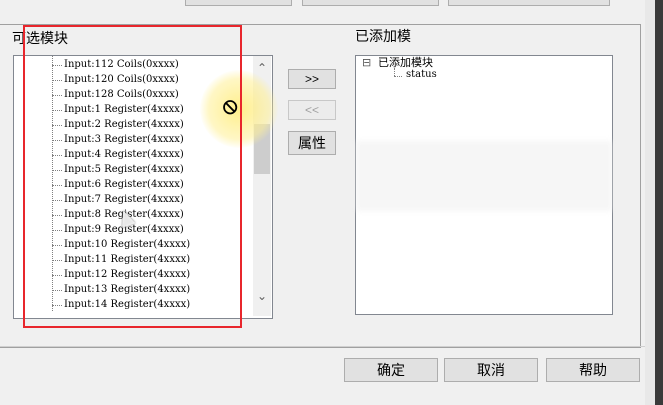 This screenshot has height=405, width=663. What do you see at coordinates (405, 63) in the screenshot?
I see `added-tree-root: 已添加模块` at bounding box center [405, 63].